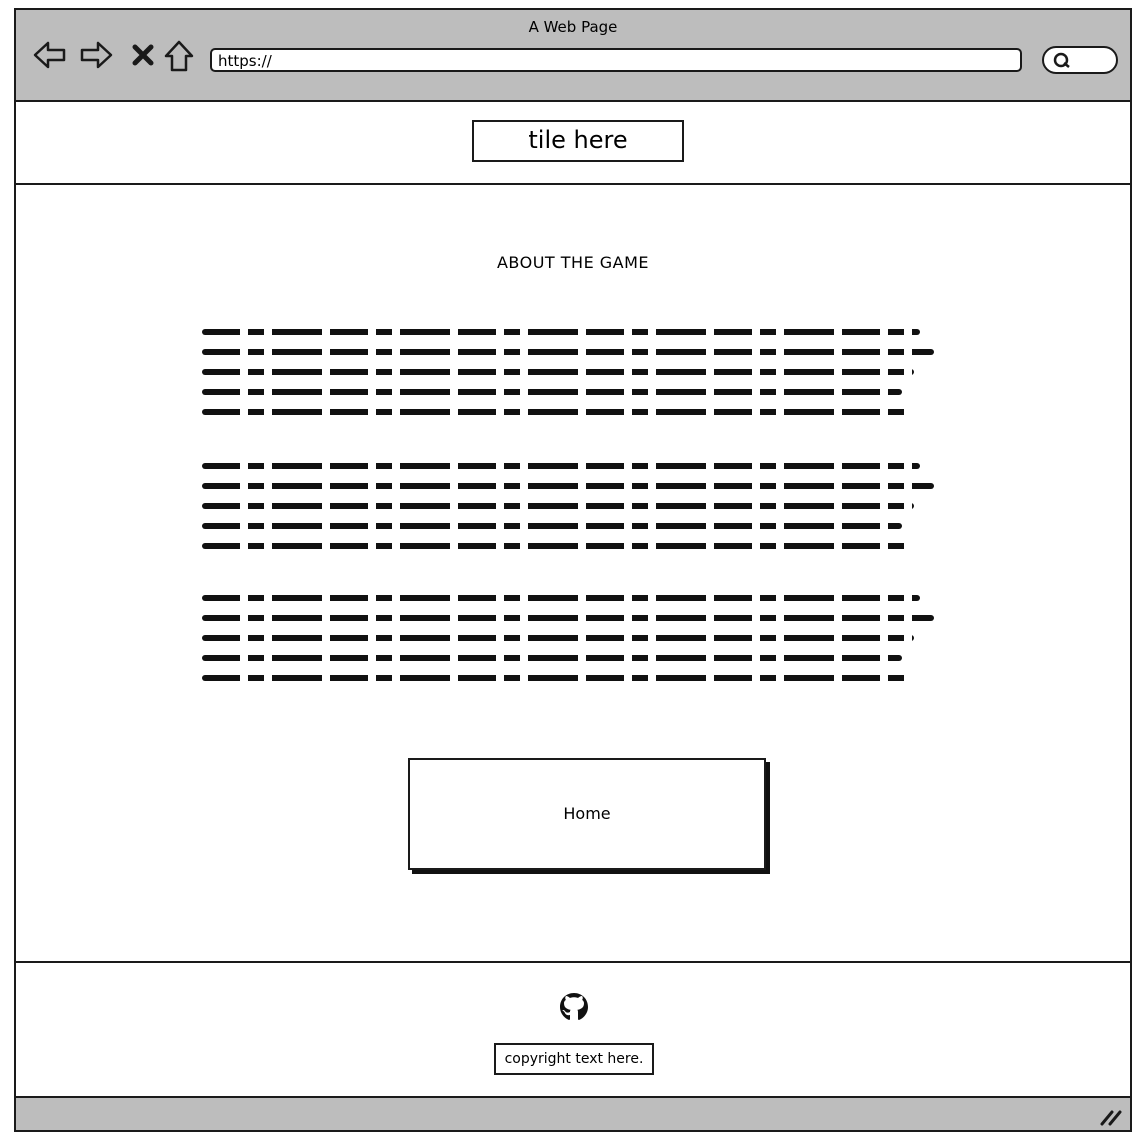  What do you see at coordinates (616, 60) in the screenshot?
I see `url-bar: https://` at bounding box center [616, 60].